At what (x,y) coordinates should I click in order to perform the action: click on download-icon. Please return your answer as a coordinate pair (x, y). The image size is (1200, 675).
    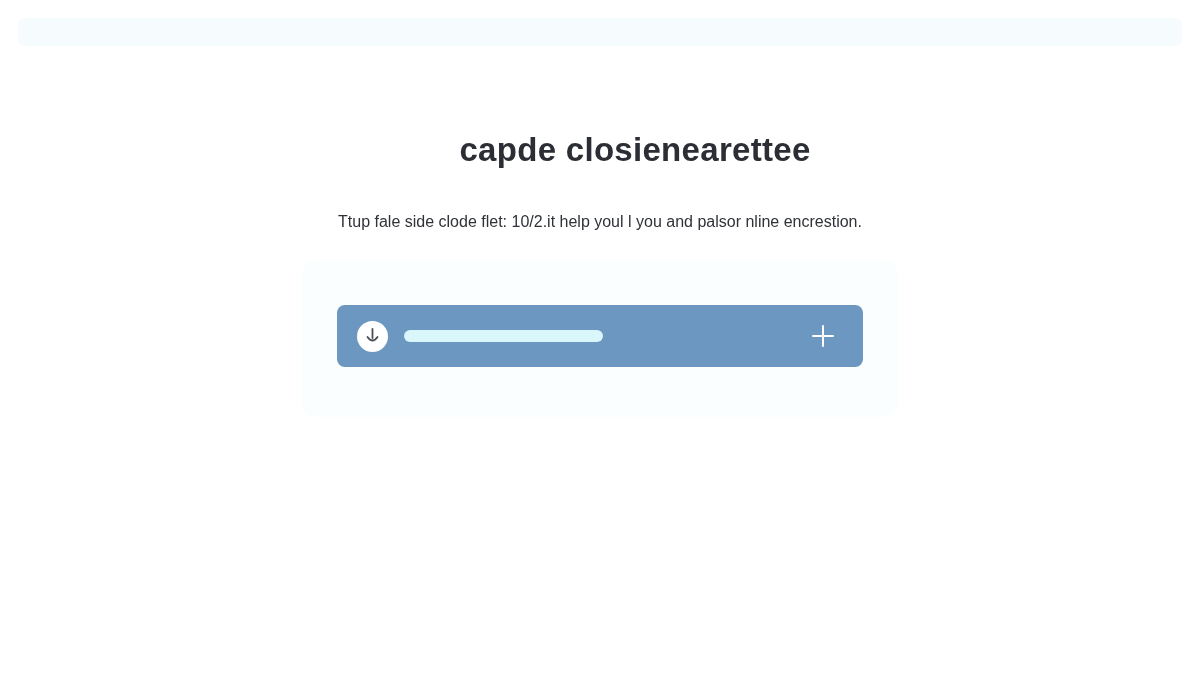
    Looking at the image, I should click on (372, 336).